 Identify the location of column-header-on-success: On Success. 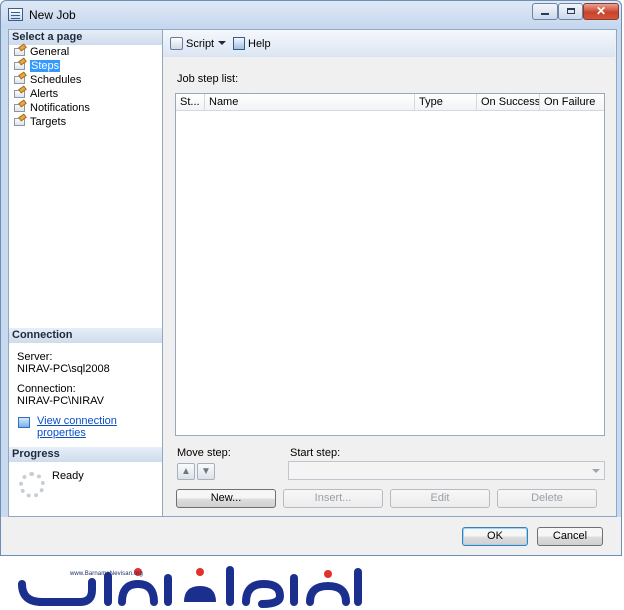
(508, 102).